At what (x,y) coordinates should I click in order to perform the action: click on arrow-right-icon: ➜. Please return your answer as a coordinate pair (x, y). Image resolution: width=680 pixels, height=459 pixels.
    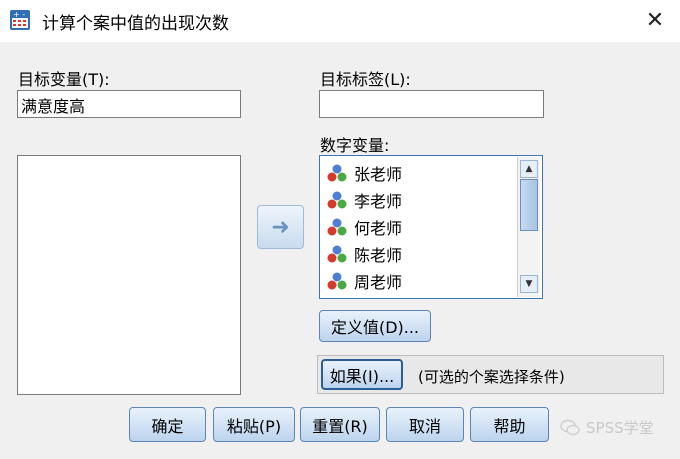
    Looking at the image, I should click on (280, 227).